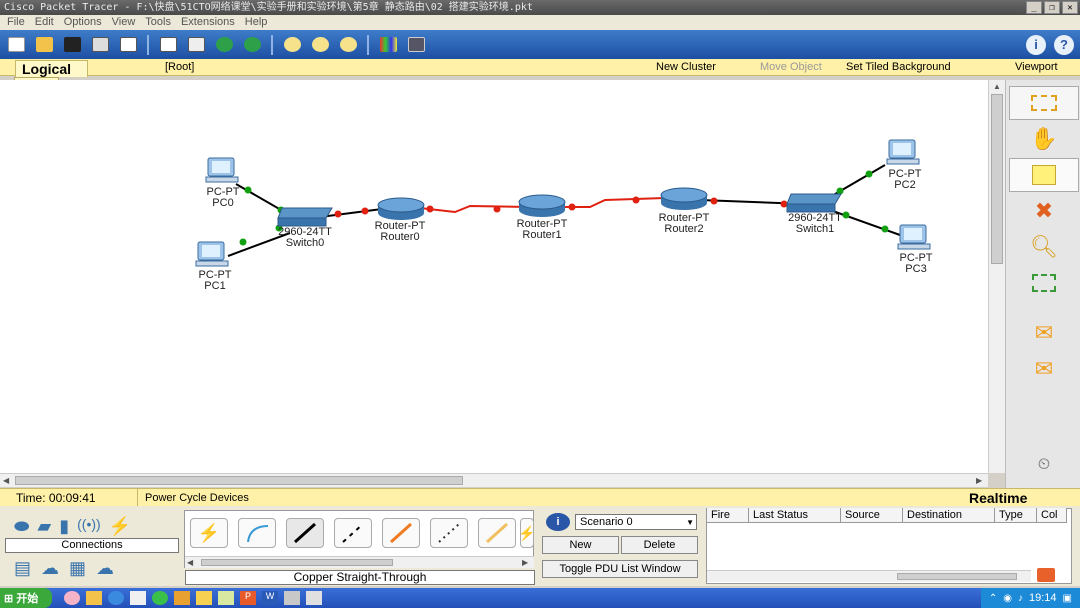  I want to click on word-icon: W, so click(270, 598).